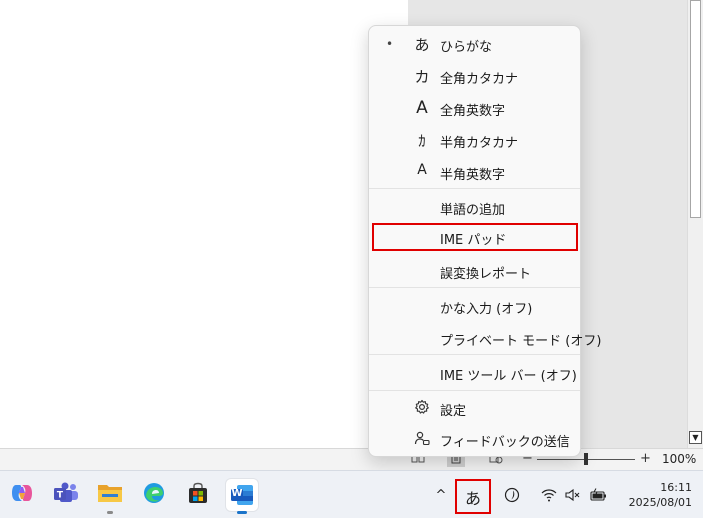  Describe the element at coordinates (473, 175) in the screenshot. I see `menu-item-label: 半角英数字` at that location.